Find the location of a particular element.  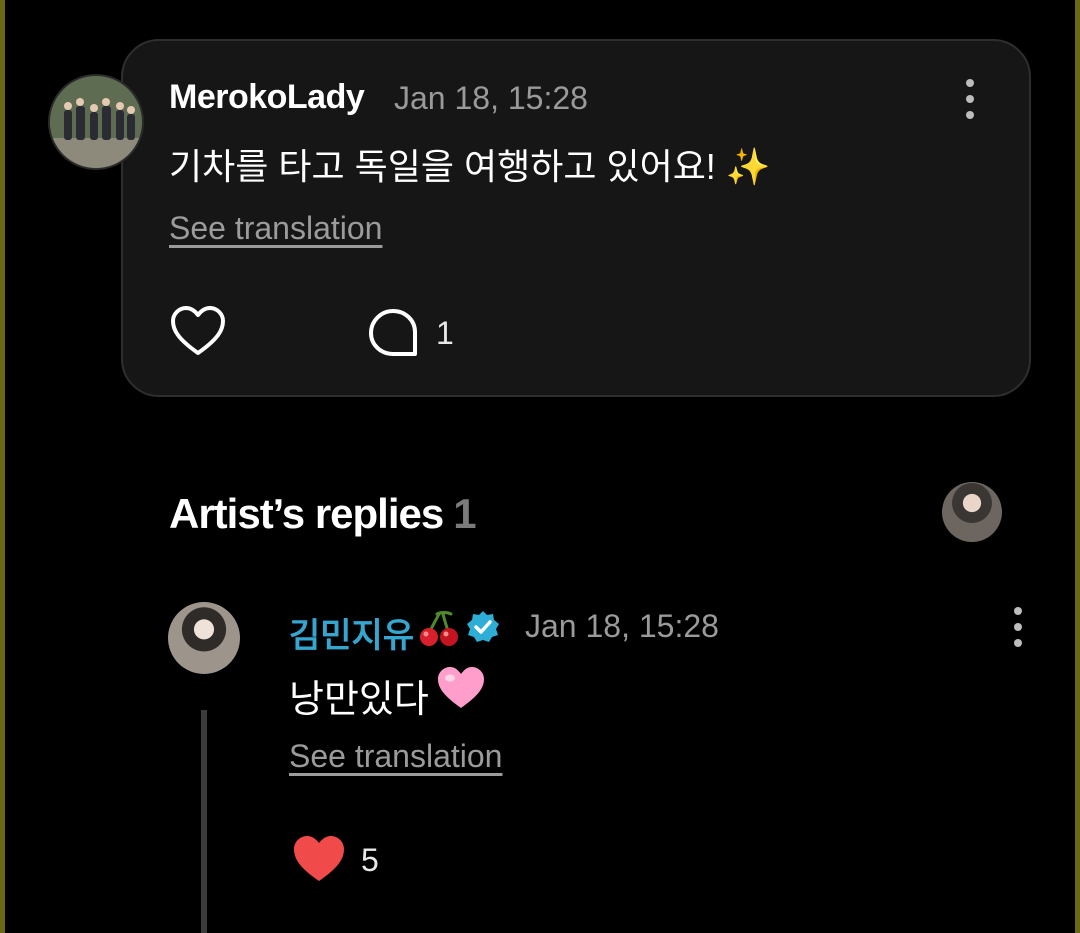

heart-outline-icon is located at coordinates (198, 330).